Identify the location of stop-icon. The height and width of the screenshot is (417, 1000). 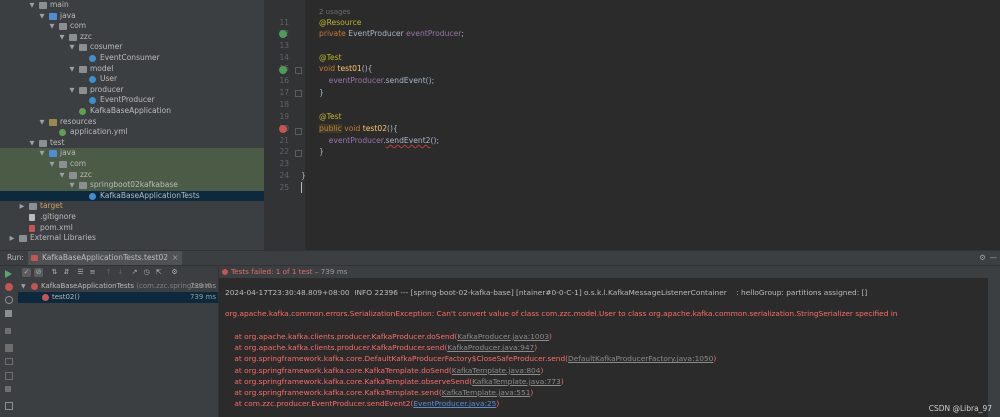
(8, 331).